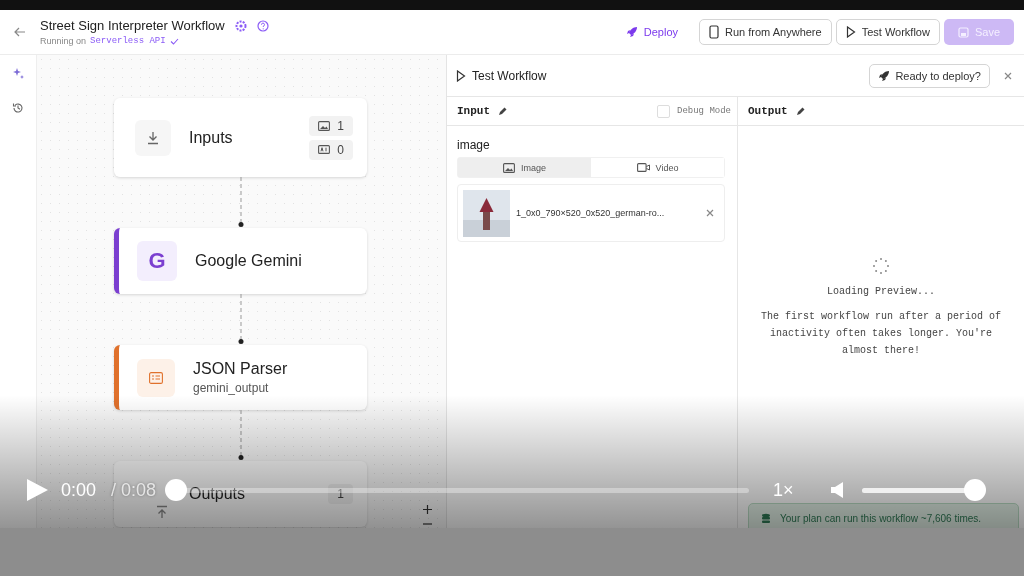 The image size is (1024, 576). I want to click on help-button, so click(262, 25).